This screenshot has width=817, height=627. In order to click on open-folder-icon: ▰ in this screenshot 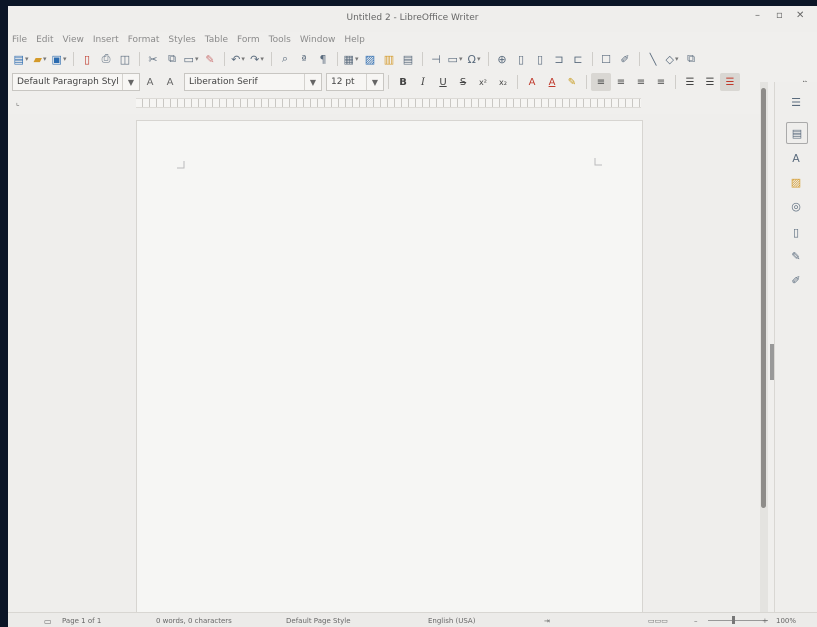, I will do `click(40, 59)`.